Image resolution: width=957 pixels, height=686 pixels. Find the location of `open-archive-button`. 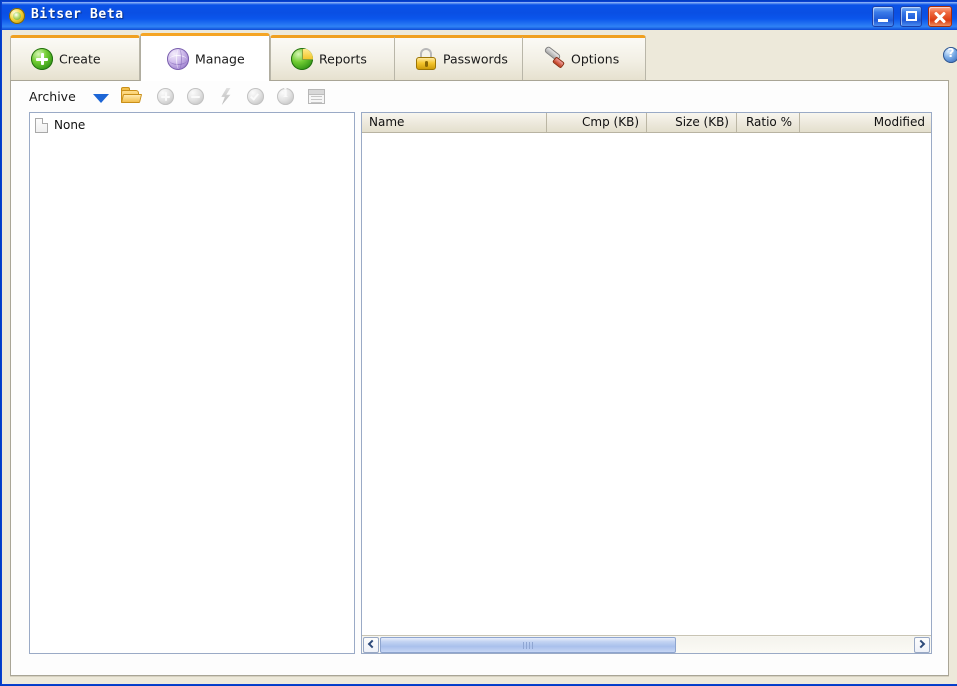

open-archive-button is located at coordinates (131, 96).